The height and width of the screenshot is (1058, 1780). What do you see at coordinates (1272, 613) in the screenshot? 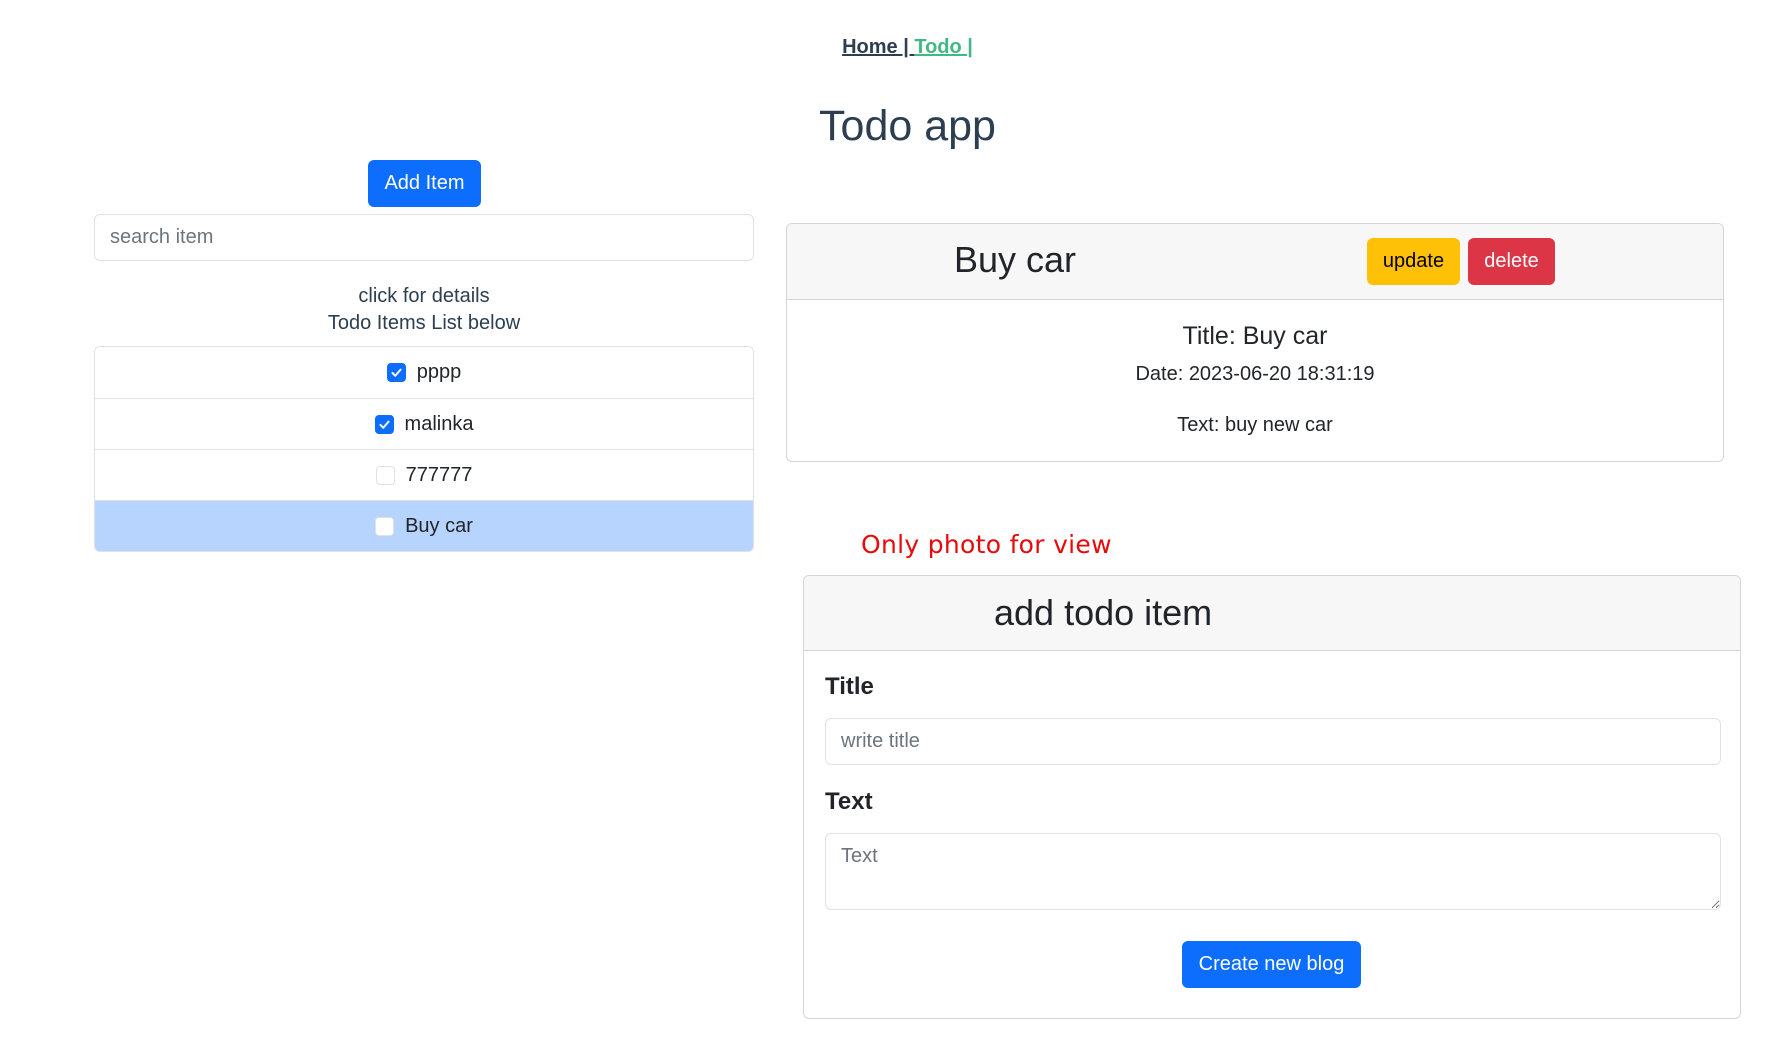
I see `add-card-header: add todo item` at bounding box center [1272, 613].